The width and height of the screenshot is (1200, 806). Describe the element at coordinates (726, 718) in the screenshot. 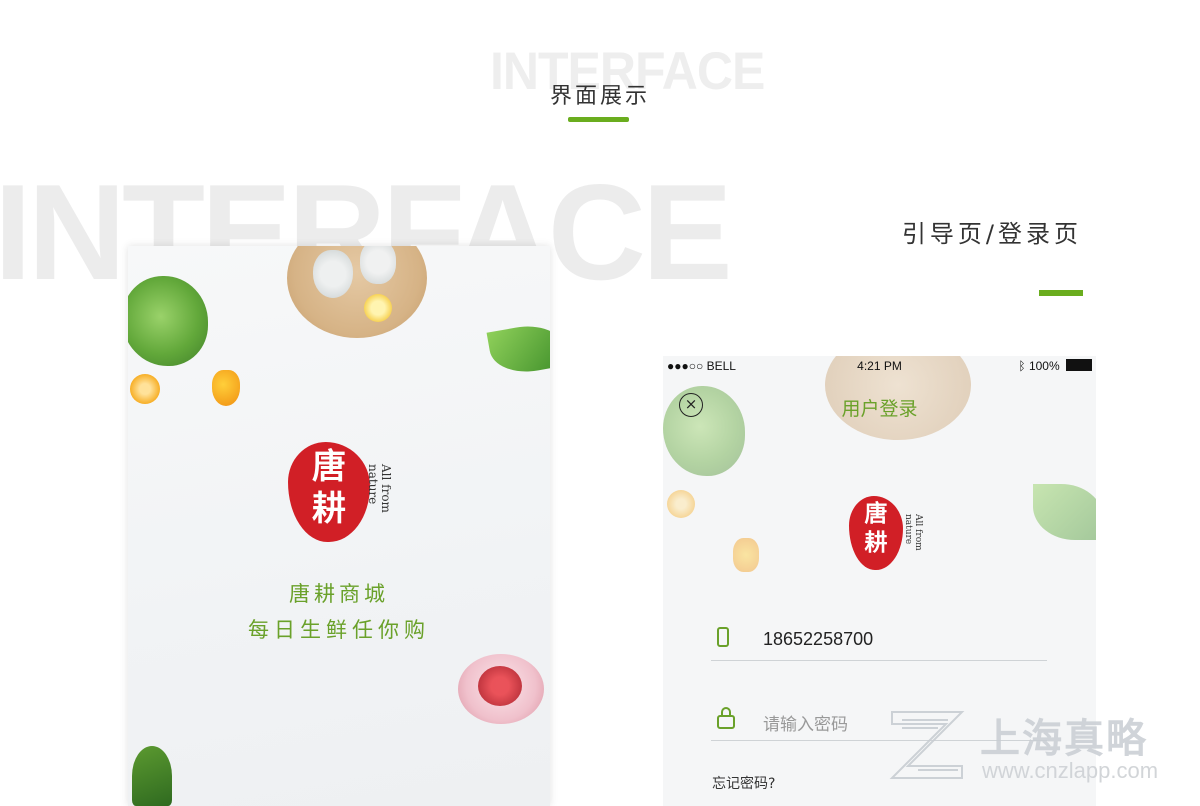

I see `lock-icon` at that location.